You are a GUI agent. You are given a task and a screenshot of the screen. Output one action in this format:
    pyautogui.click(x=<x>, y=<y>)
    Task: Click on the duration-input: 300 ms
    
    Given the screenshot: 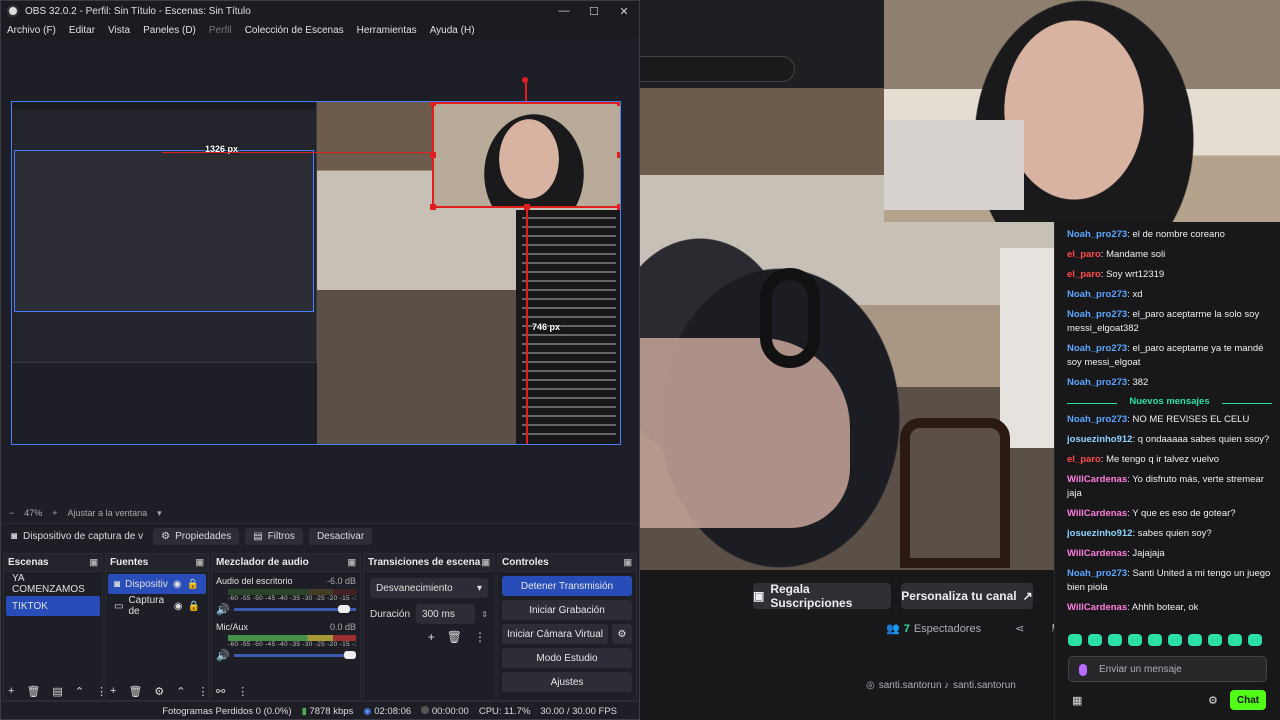 What is the action you would take?
    pyautogui.click(x=446, y=614)
    